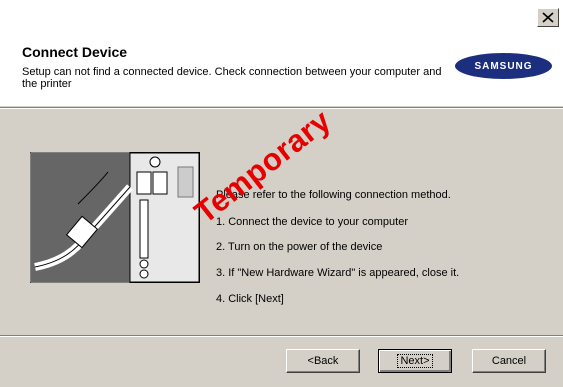 Image resolution: width=563 pixels, height=387 pixels. I want to click on instruction-step-2: 2. Turn on the power of the device, so click(299, 247).